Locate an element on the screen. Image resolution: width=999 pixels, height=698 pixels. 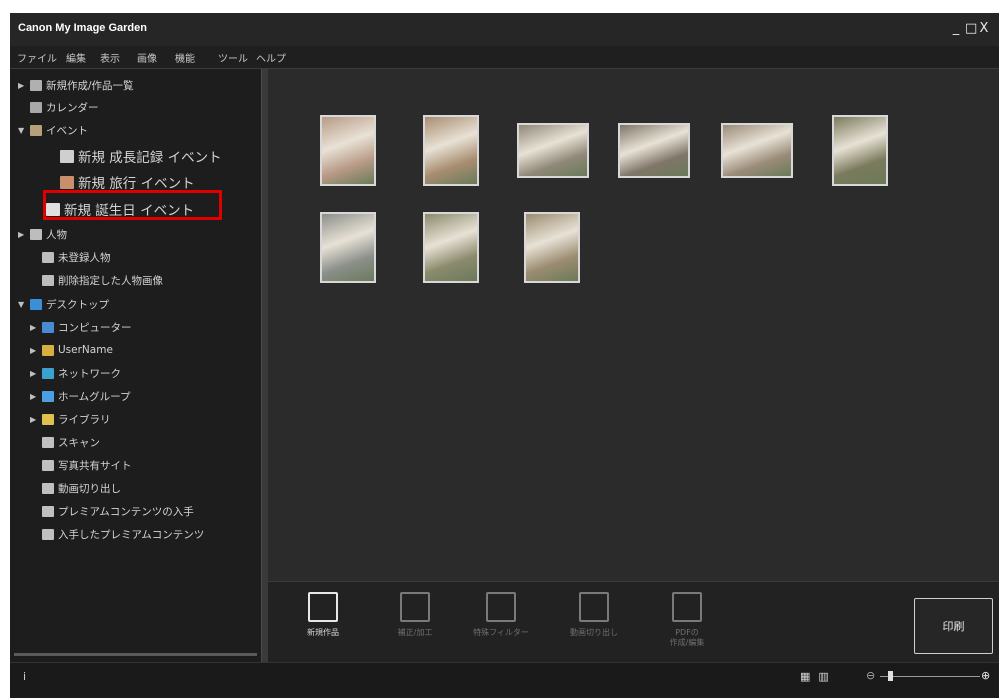
panel-splitter is located at coordinates (264, 365).